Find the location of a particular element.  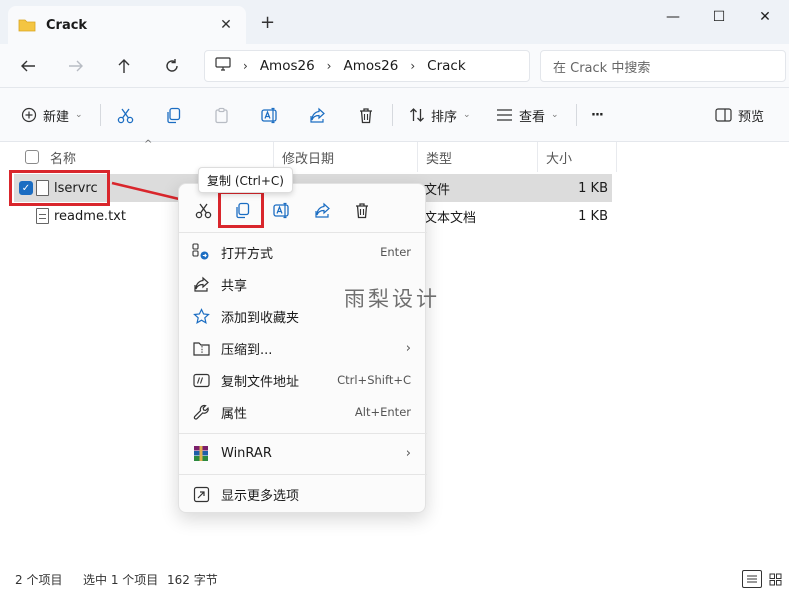

context-rename-button is located at coordinates (282, 210).